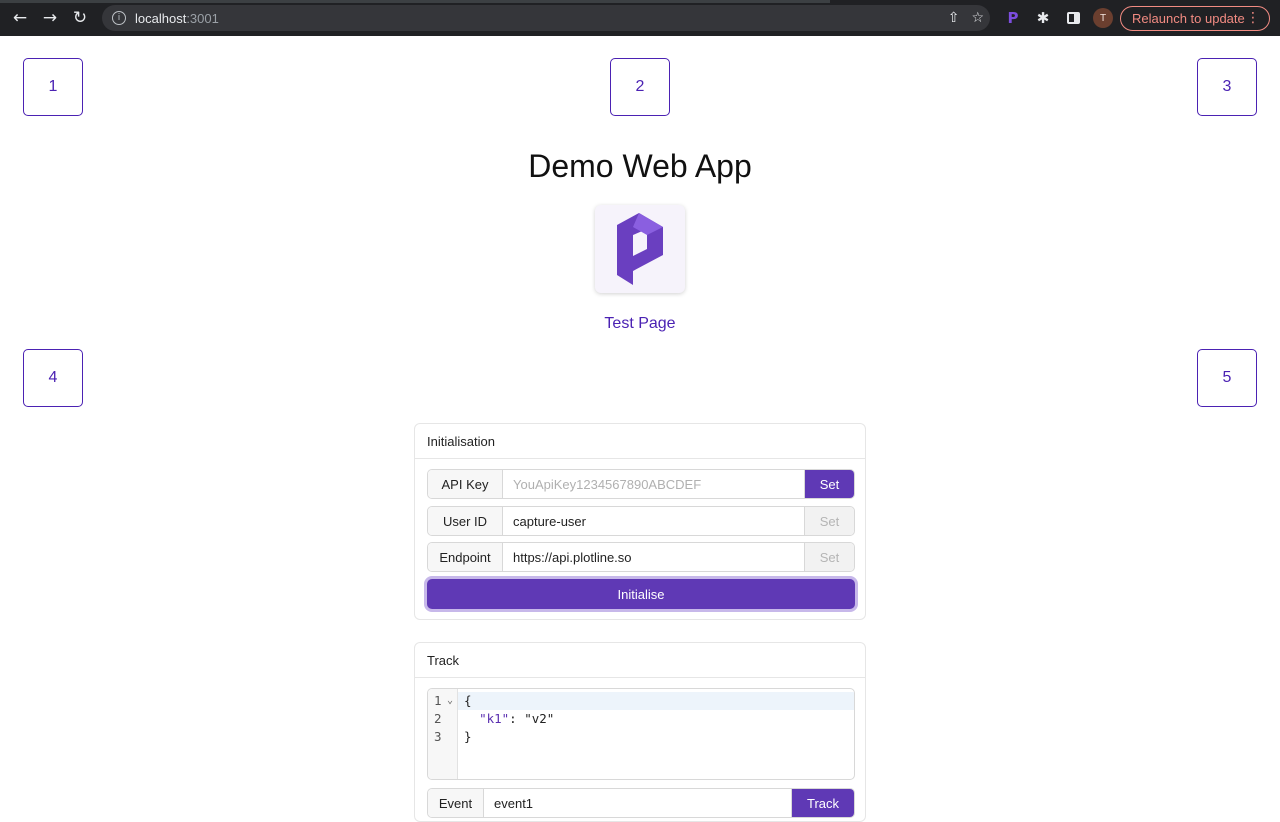  What do you see at coordinates (1043, 18) in the screenshot?
I see `extensions-puzzle-icon: ✱` at bounding box center [1043, 18].